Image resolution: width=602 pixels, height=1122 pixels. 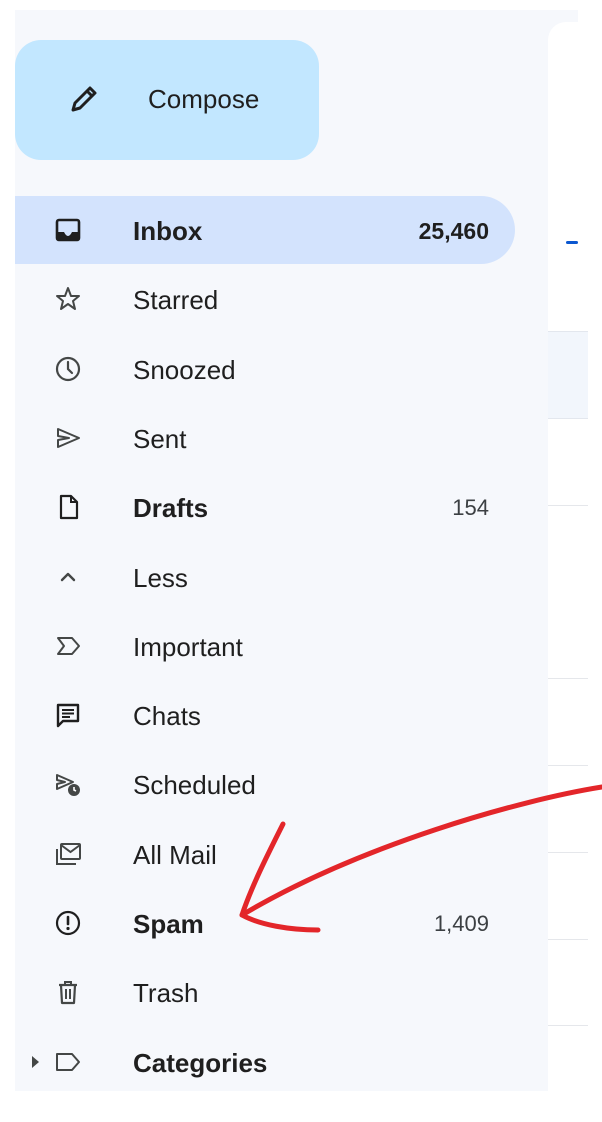 I want to click on sidebar-item-label: Important, so click(x=188, y=647).